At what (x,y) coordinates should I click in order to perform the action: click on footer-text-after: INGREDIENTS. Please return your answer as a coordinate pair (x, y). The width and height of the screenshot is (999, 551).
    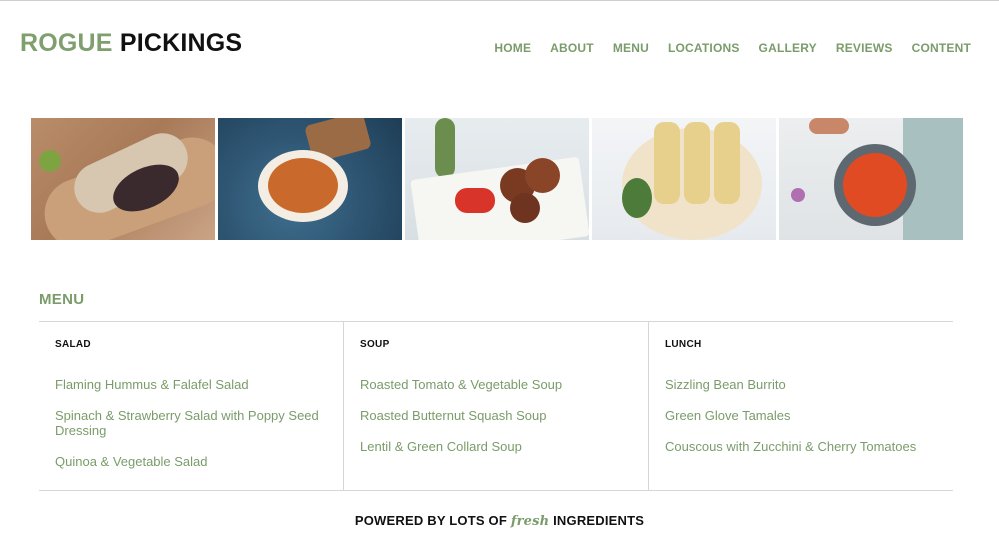
    Looking at the image, I should click on (599, 520).